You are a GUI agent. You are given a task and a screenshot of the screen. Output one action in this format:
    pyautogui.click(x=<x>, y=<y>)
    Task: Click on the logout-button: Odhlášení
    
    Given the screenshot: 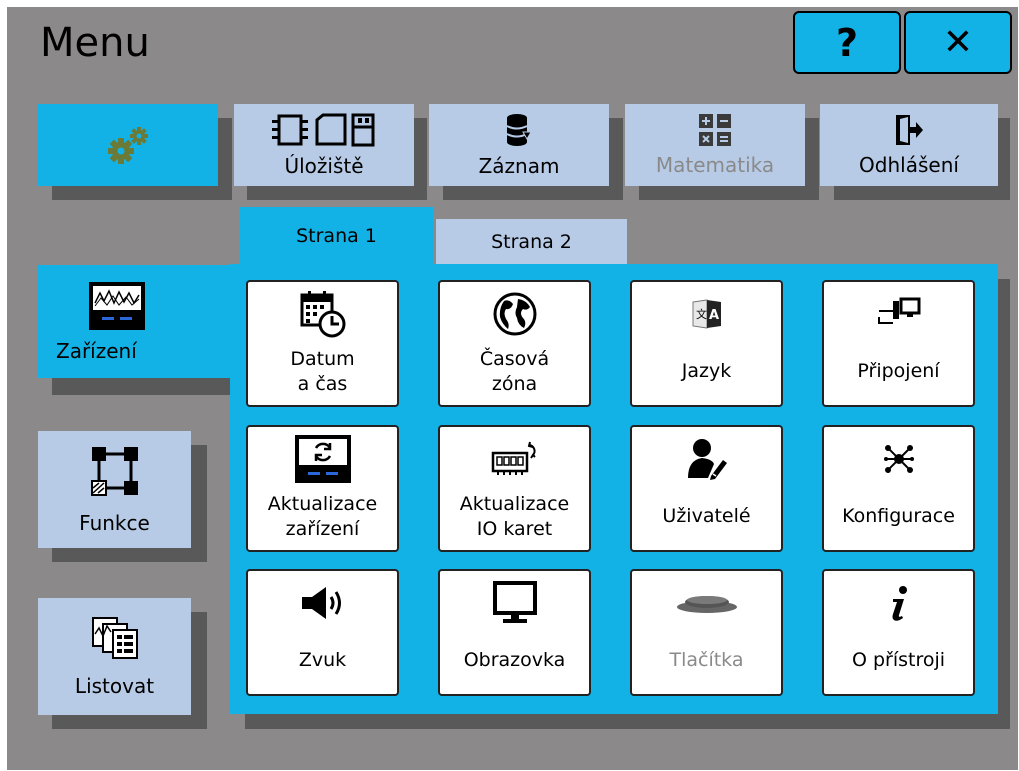 What is the action you would take?
    pyautogui.click(x=909, y=145)
    